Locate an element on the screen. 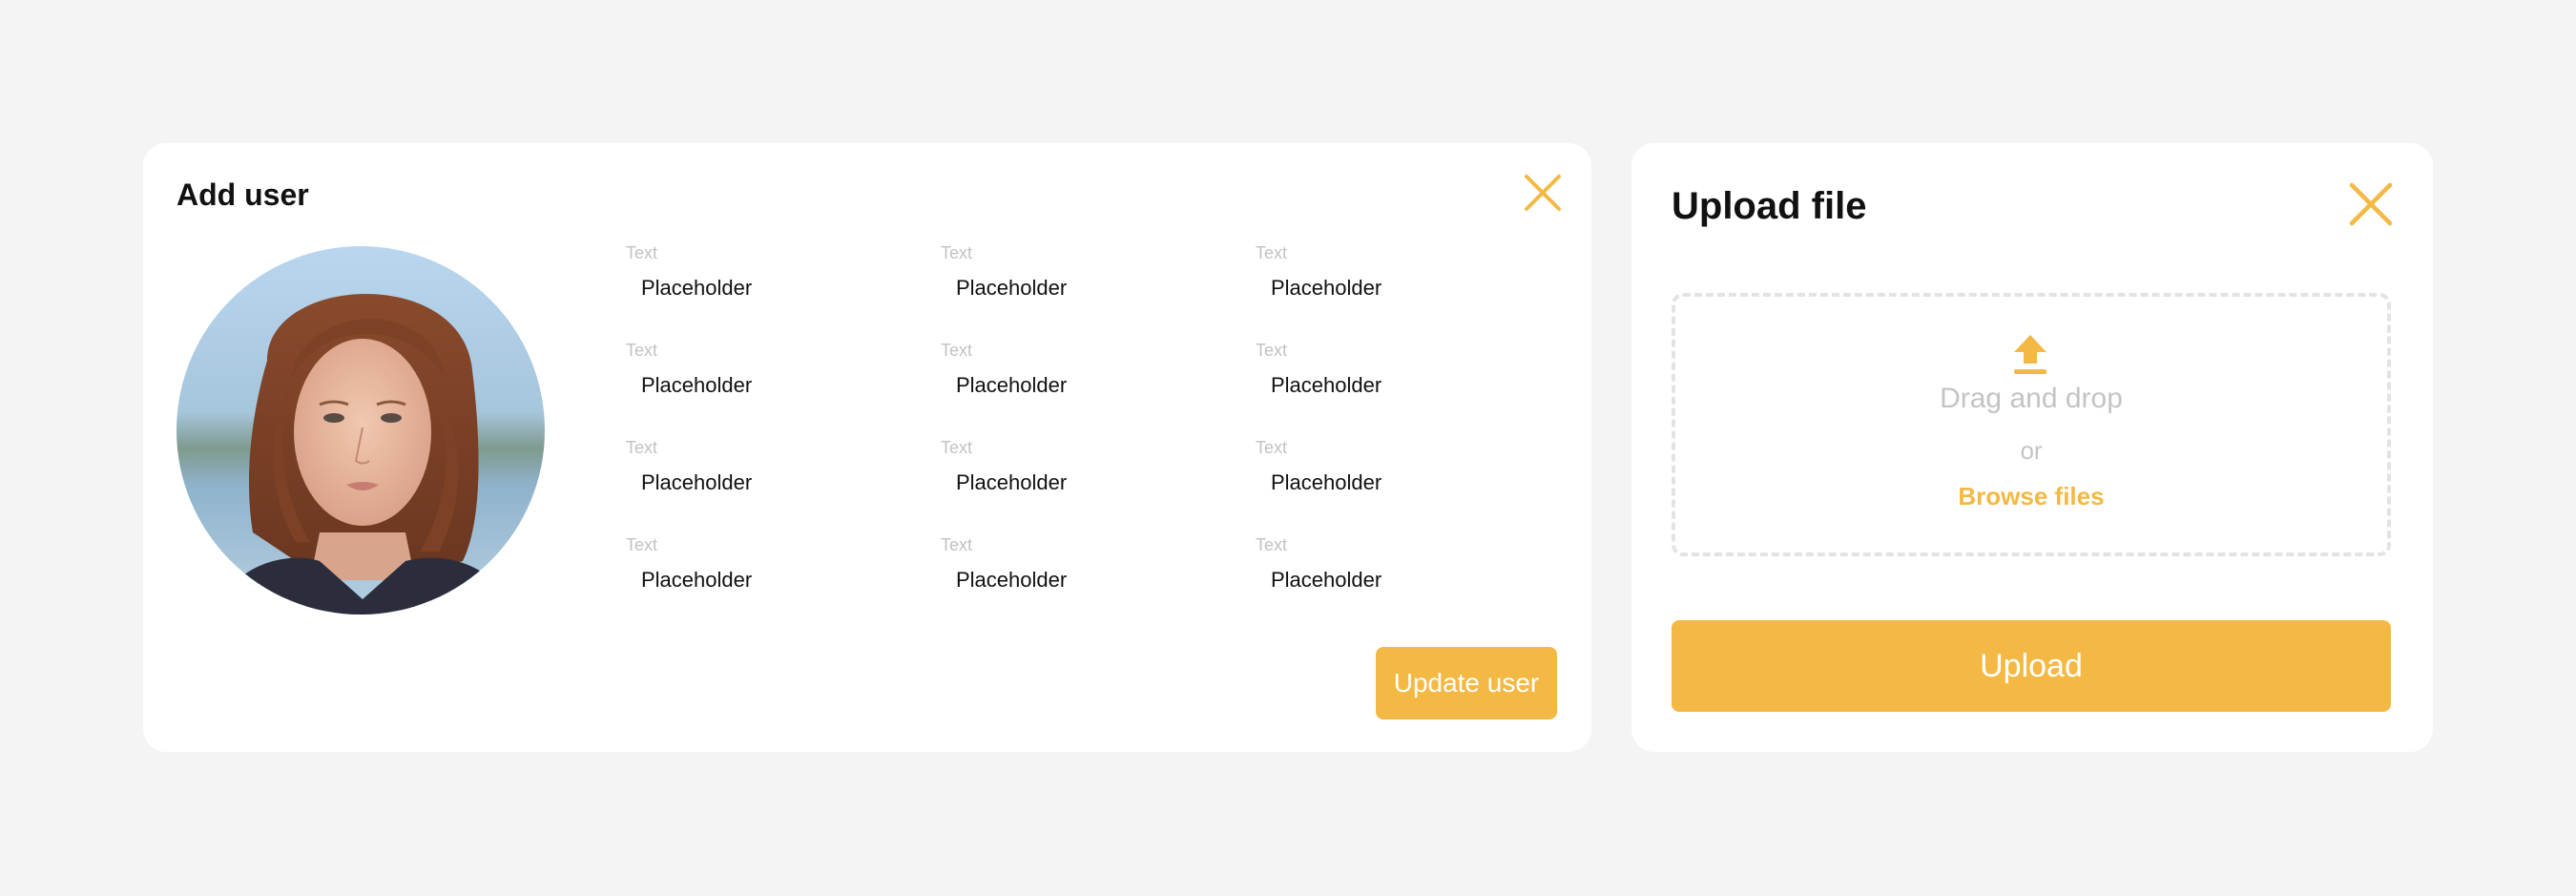 Image resolution: width=2576 pixels, height=896 pixels. avatar is located at coordinates (361, 430).